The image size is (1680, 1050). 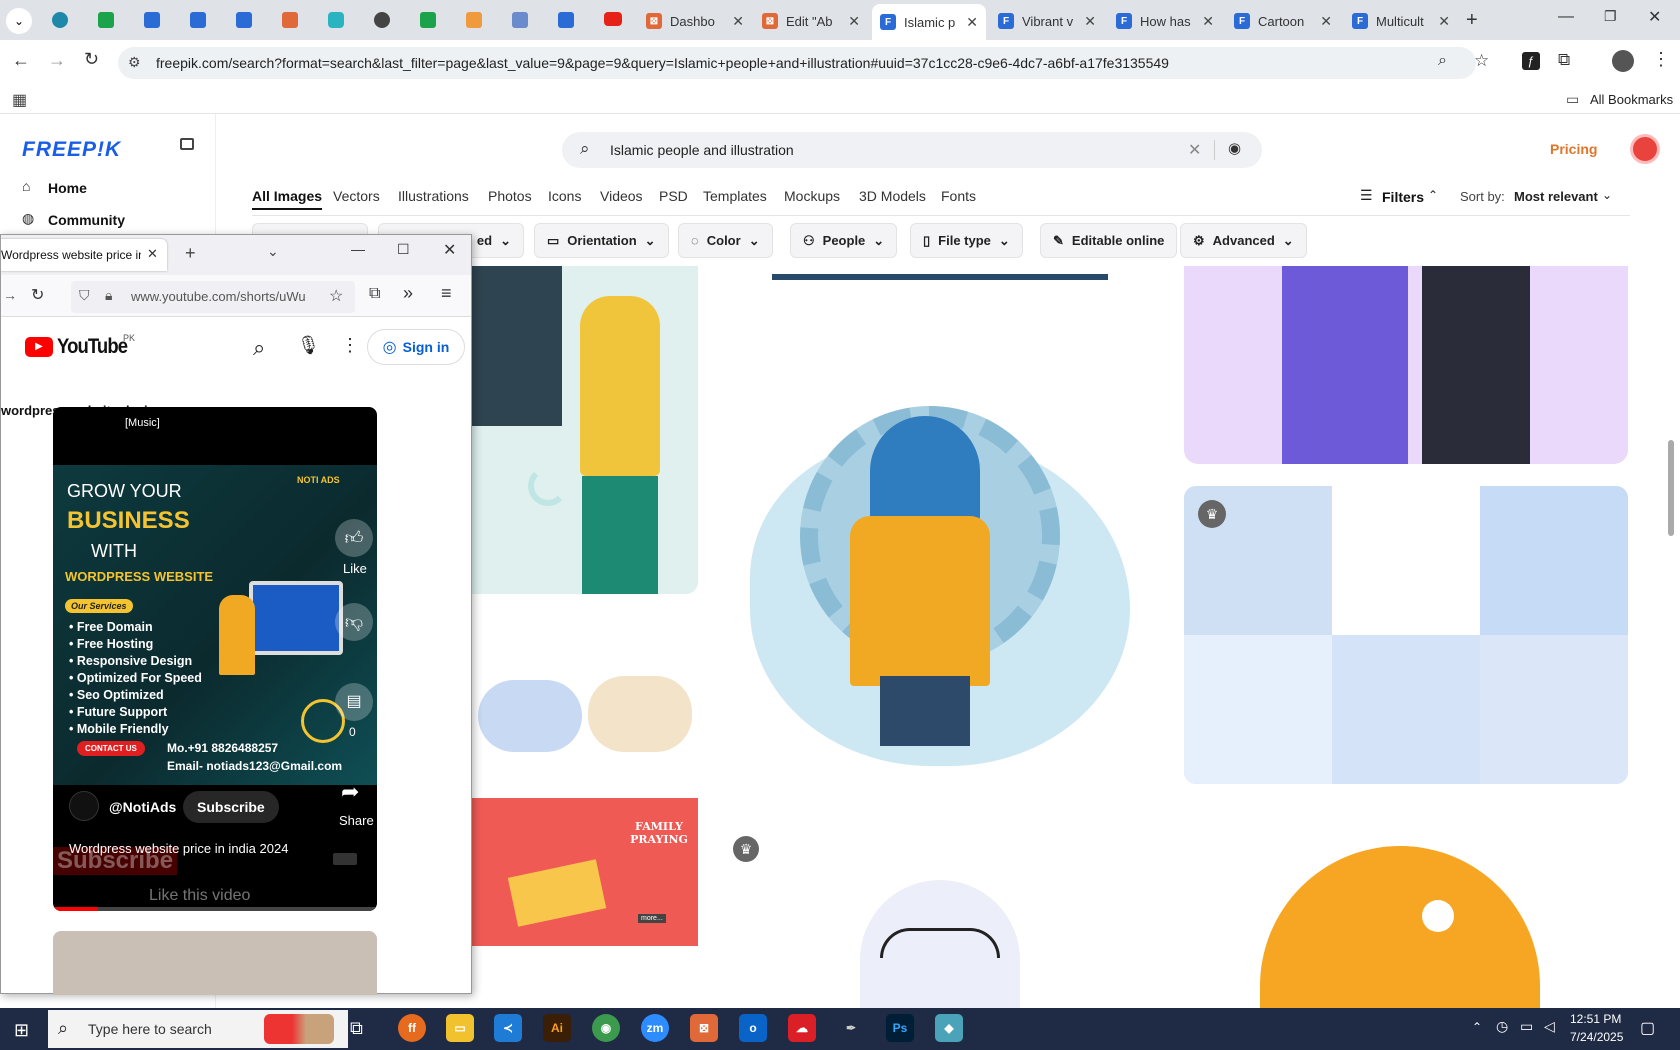 What do you see at coordinates (812, 196) in the screenshot?
I see `tab-mockups: Mockups` at bounding box center [812, 196].